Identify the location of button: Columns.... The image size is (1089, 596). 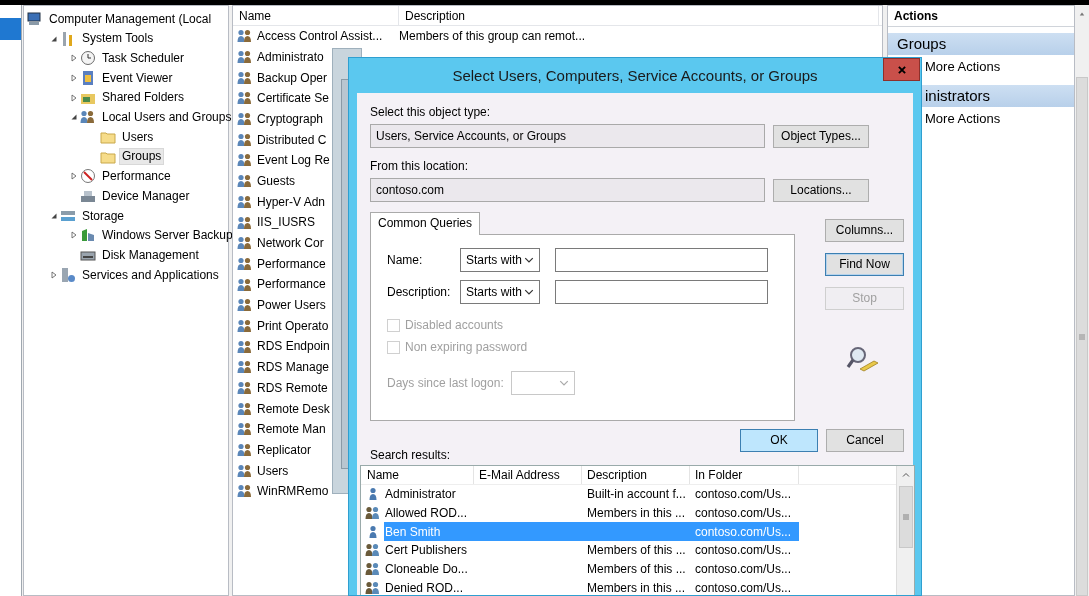
(864, 230).